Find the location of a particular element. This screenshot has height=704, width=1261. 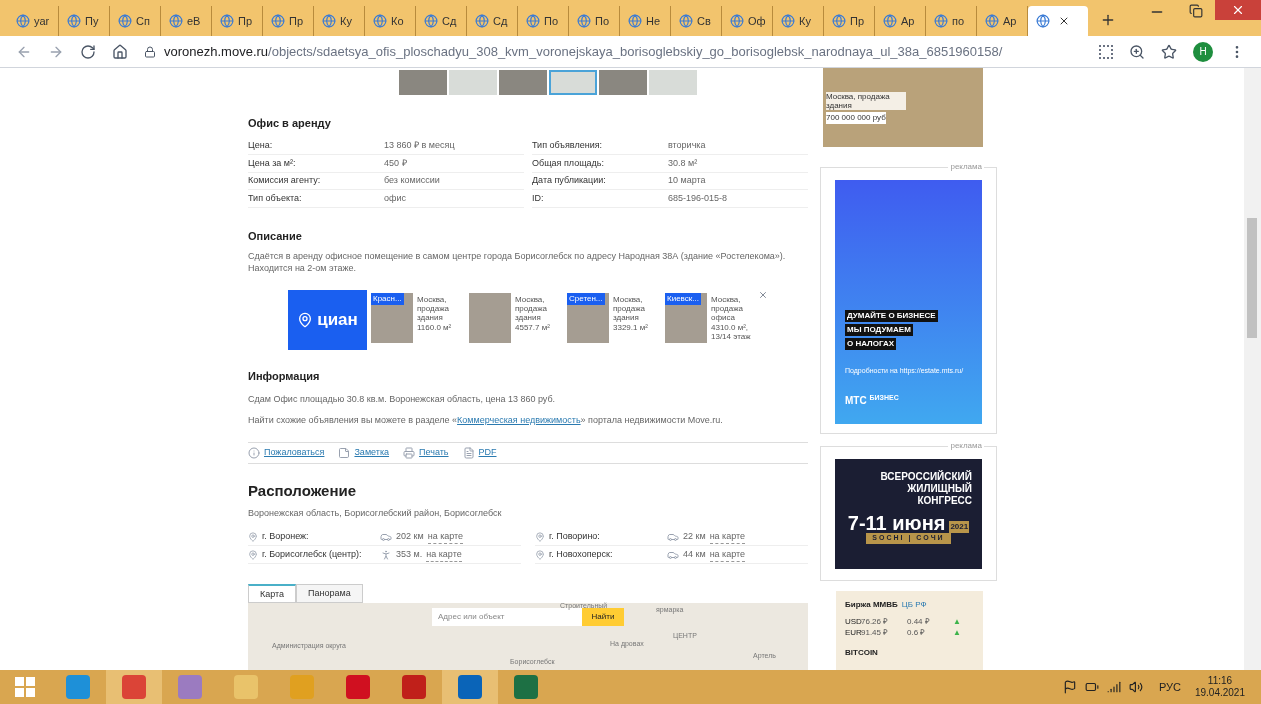

widget-title: Биржа ММВБ is located at coordinates (871, 604).